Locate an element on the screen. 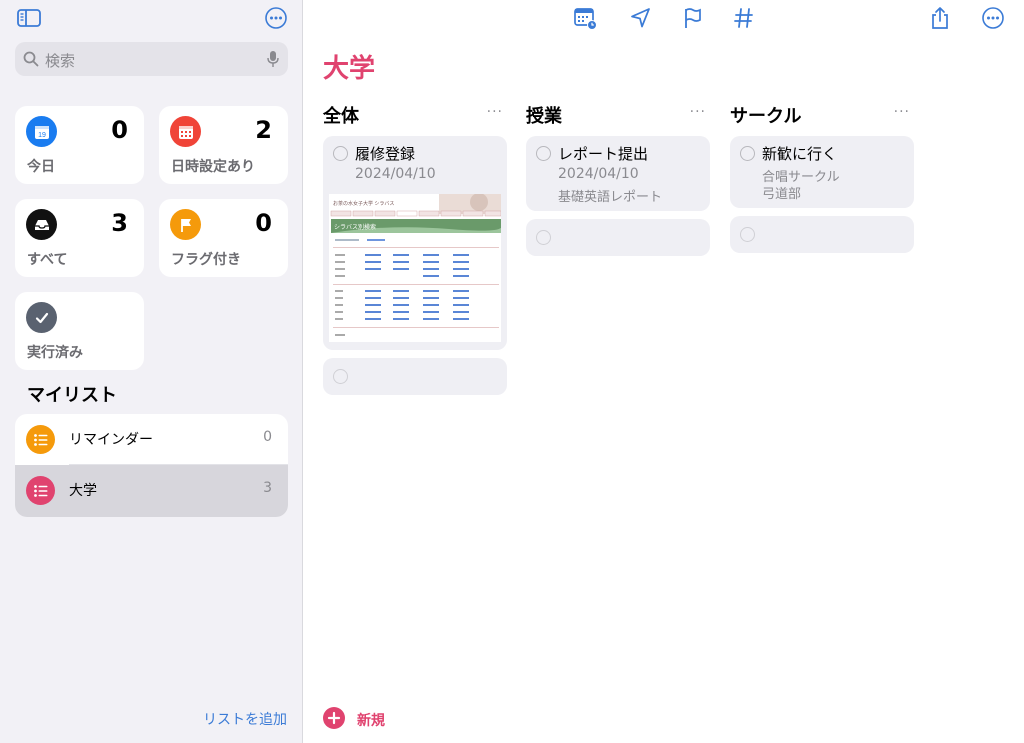 This screenshot has height=743, width=1024. thumbnail-title: お茶の水女子大学 シラバス is located at coordinates (363, 203).